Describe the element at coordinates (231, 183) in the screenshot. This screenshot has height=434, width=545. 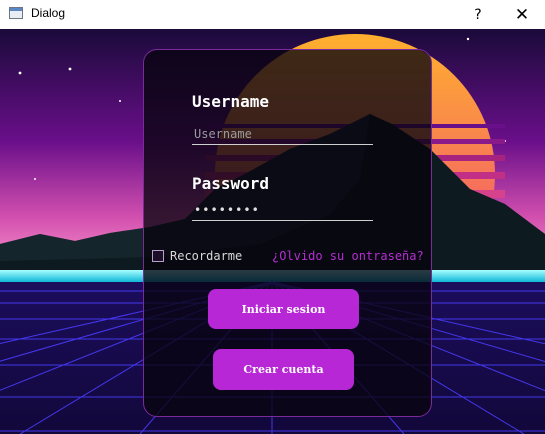
I see `password-label: Password` at that location.